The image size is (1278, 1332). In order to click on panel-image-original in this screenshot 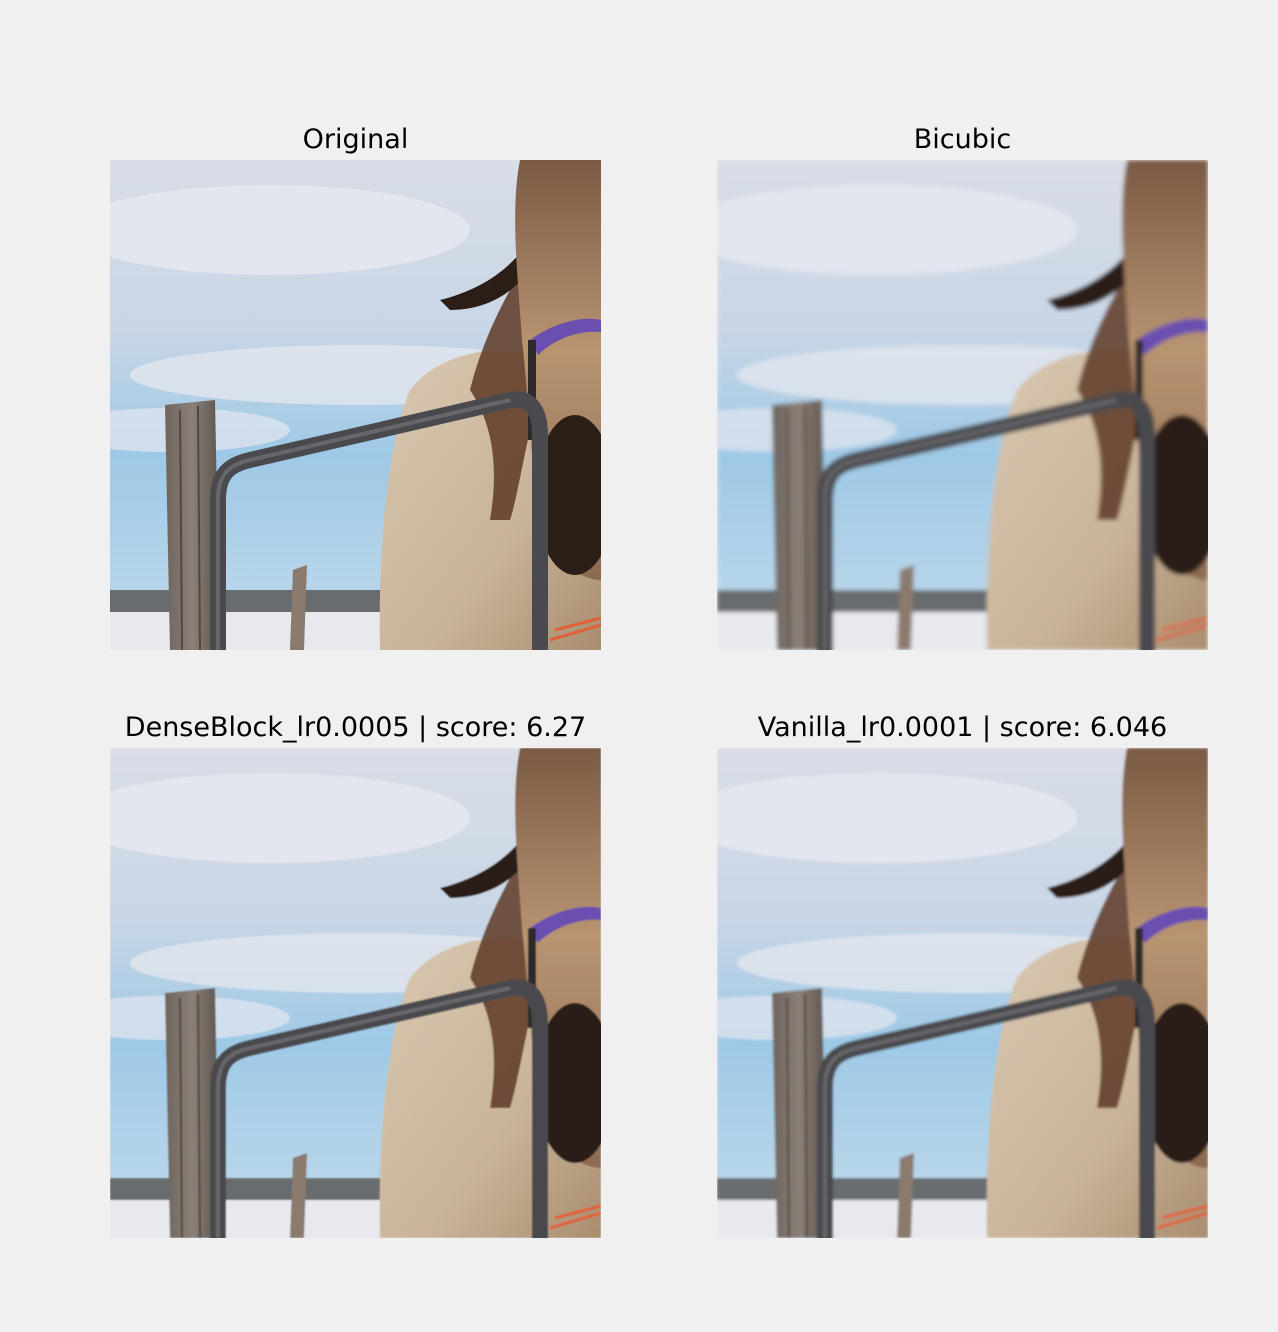, I will do `click(355, 405)`.